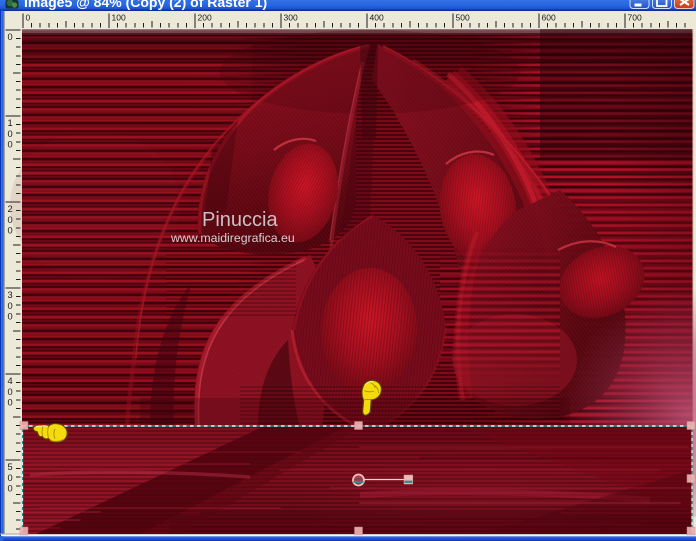  I want to click on svg-text: 600, so click(549, 18).